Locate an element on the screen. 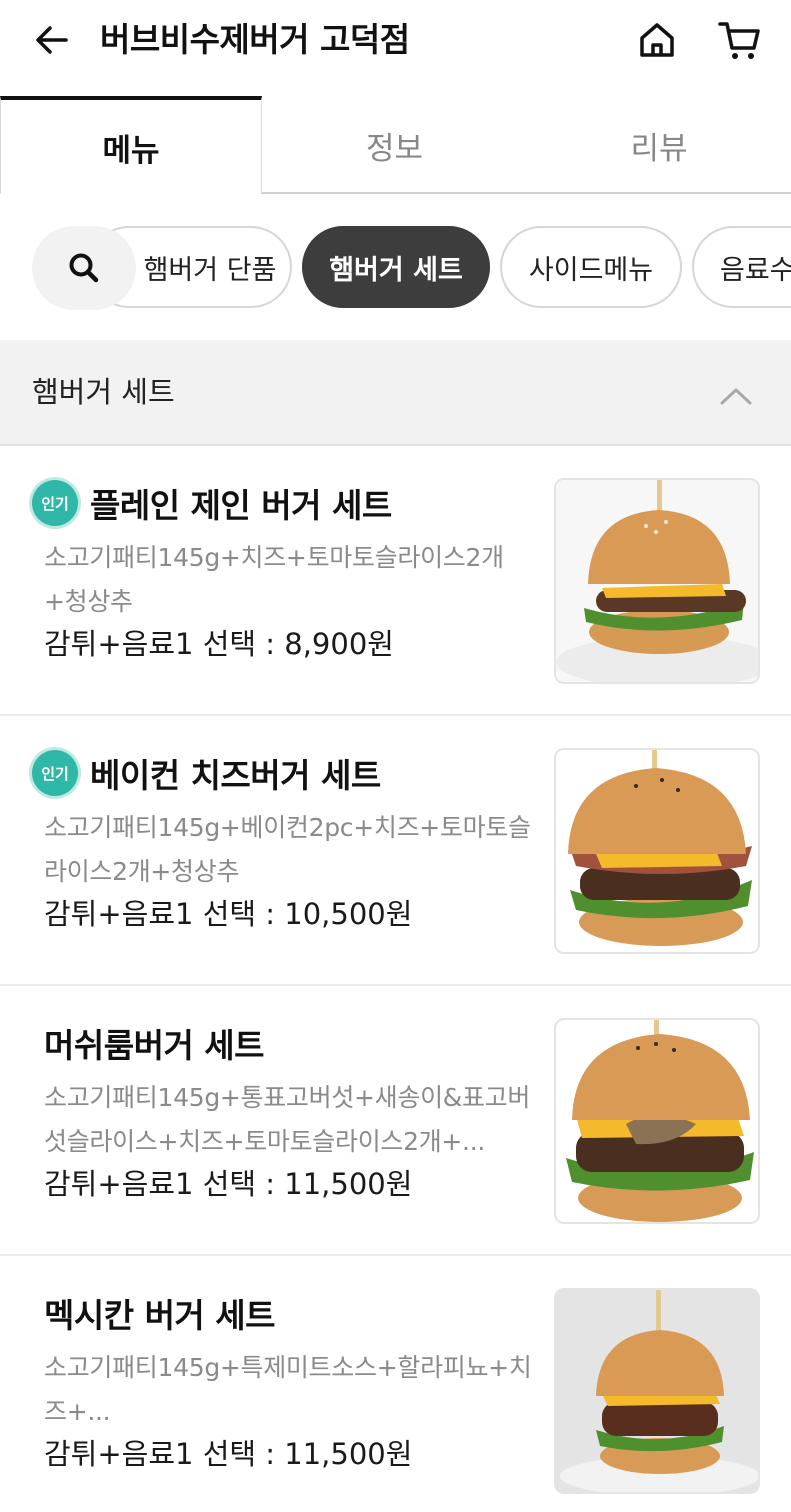 The image size is (791, 1512). menu-search-button is located at coordinates (84, 268).